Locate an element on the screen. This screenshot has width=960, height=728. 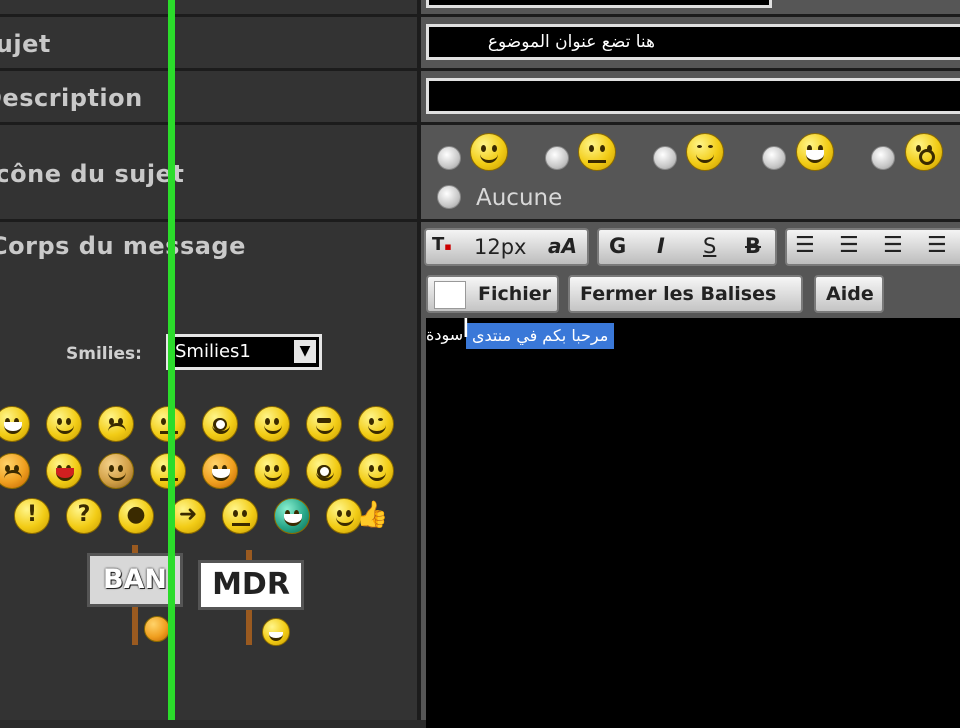
exclamation-icon: ! is located at coordinates (32, 516).